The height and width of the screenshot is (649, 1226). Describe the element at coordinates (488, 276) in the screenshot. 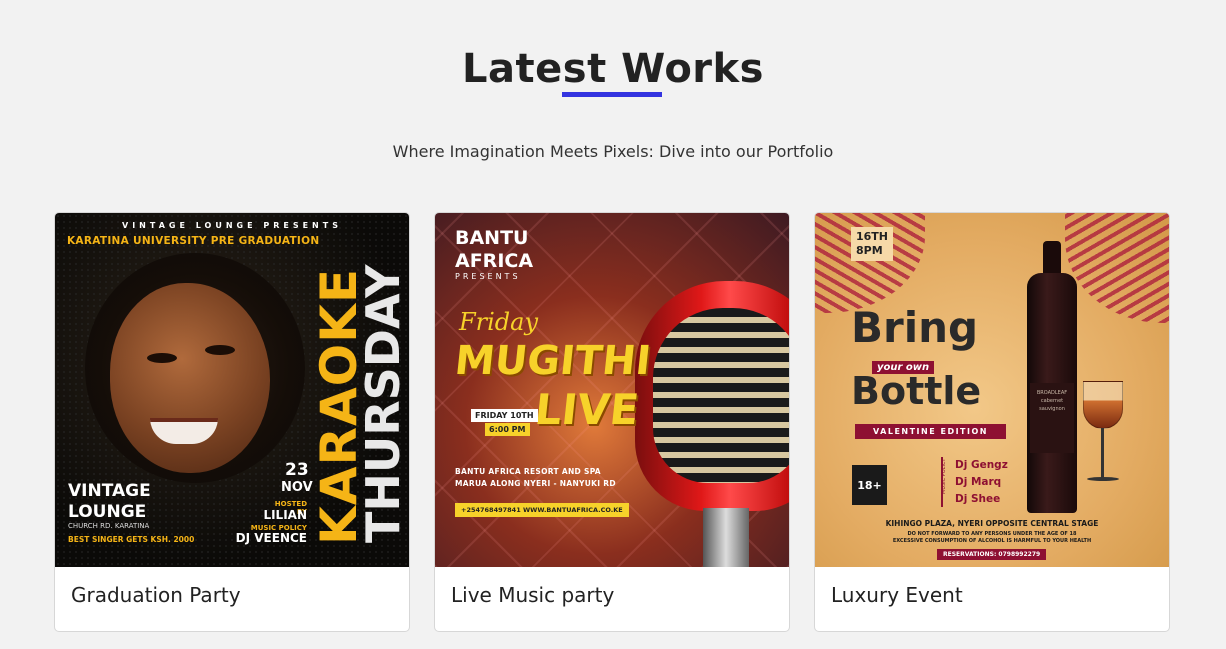

I see `poster-presents: PRESENTS` at that location.